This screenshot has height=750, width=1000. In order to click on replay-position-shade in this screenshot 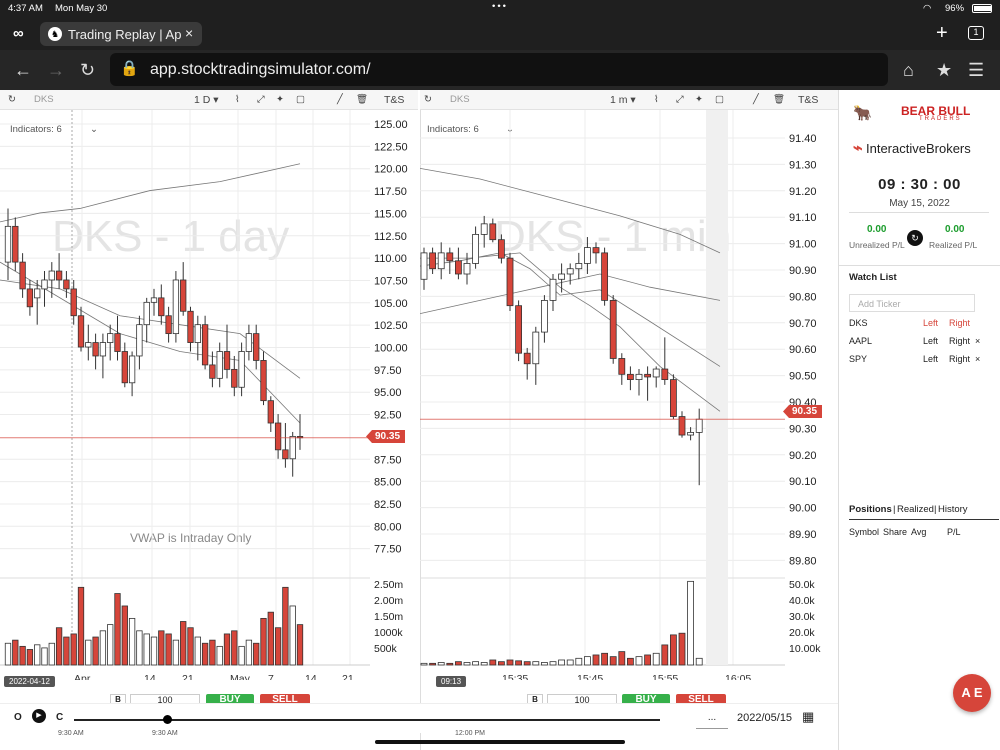, I will do `click(717, 387)`.